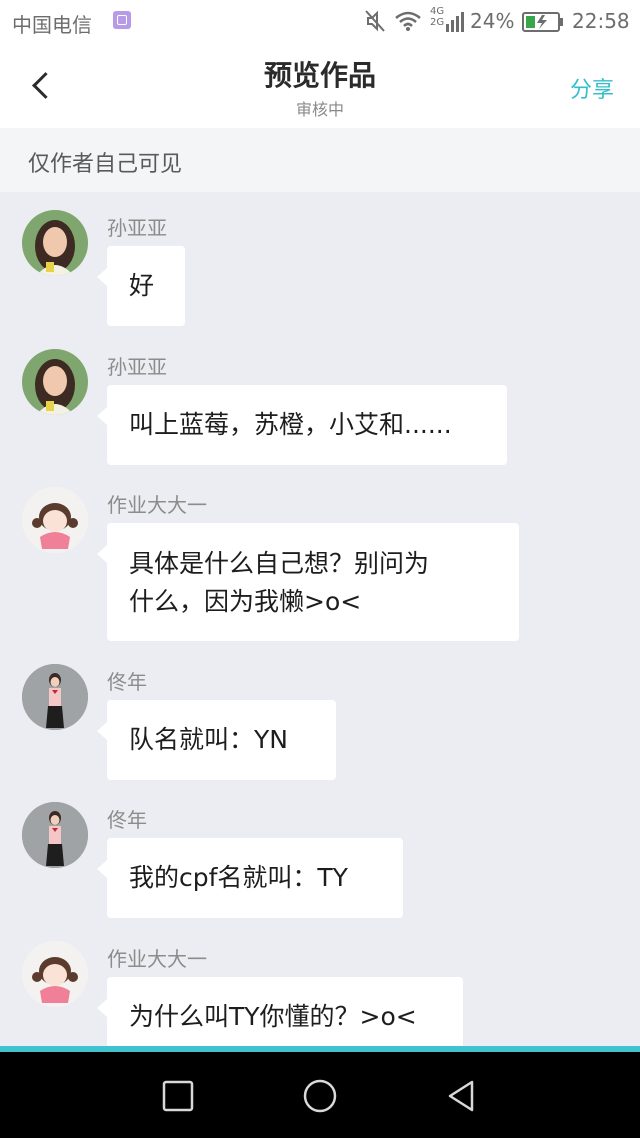  Describe the element at coordinates (122, 20) in the screenshot. I see `sim-card-icon` at that location.